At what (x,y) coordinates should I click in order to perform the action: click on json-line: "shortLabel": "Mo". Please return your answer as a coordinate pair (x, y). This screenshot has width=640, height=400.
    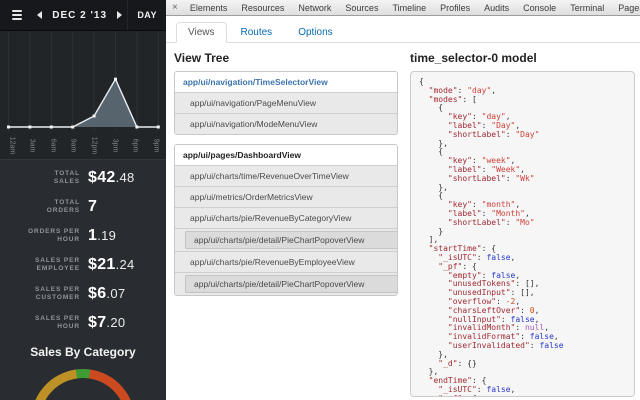
    Looking at the image, I should click on (491, 222).